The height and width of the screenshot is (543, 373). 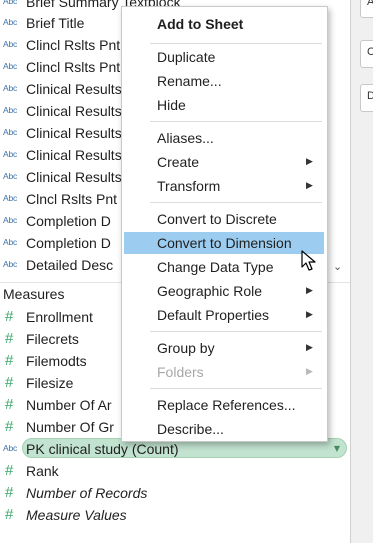 What do you see at coordinates (175, 493) in the screenshot?
I see `field-row: # Number of Records` at bounding box center [175, 493].